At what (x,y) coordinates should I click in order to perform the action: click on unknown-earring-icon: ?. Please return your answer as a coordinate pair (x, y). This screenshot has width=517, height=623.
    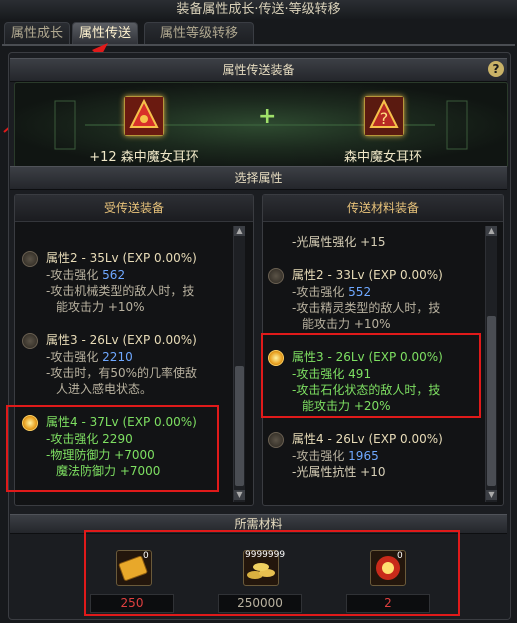
    Looking at the image, I should click on (384, 116).